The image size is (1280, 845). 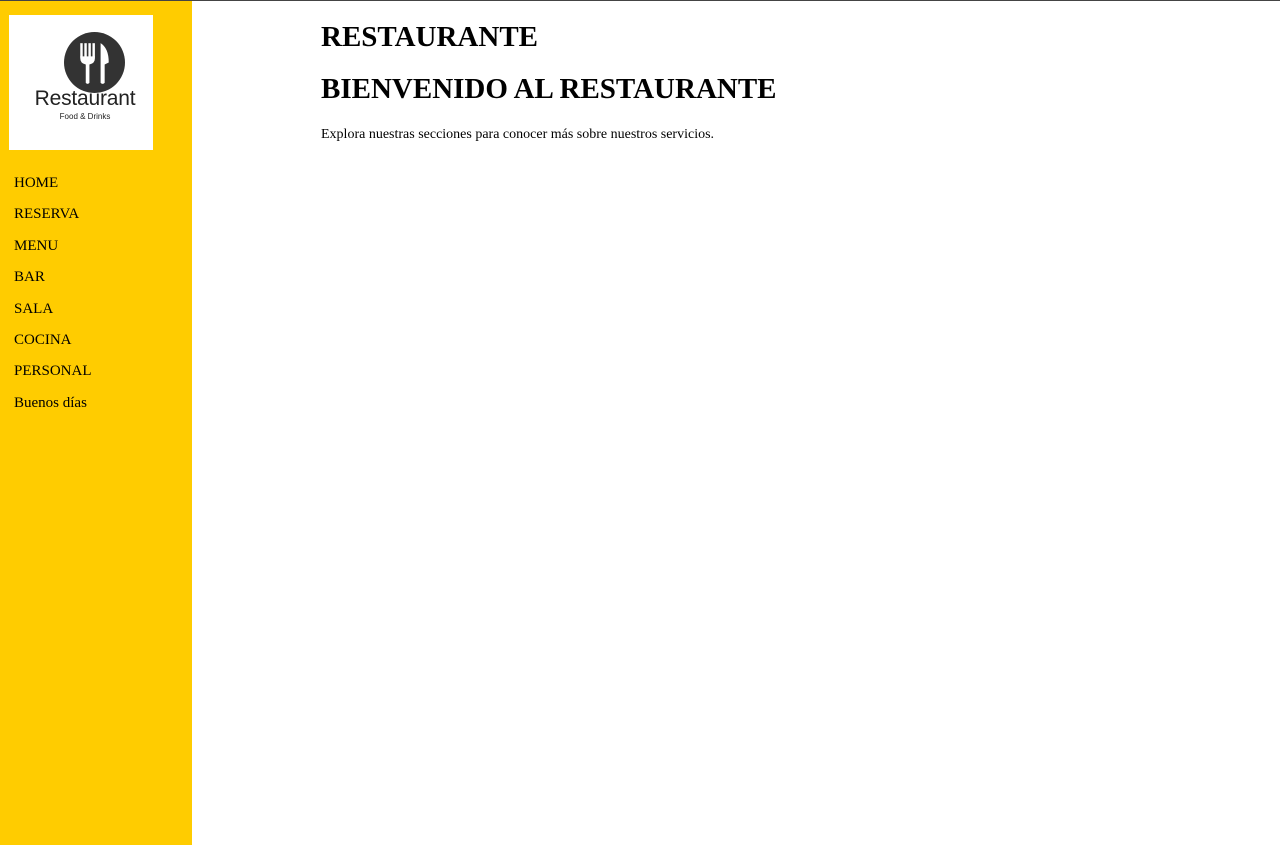 I want to click on logo-subtitle: Food & Drinks, so click(x=85, y=116).